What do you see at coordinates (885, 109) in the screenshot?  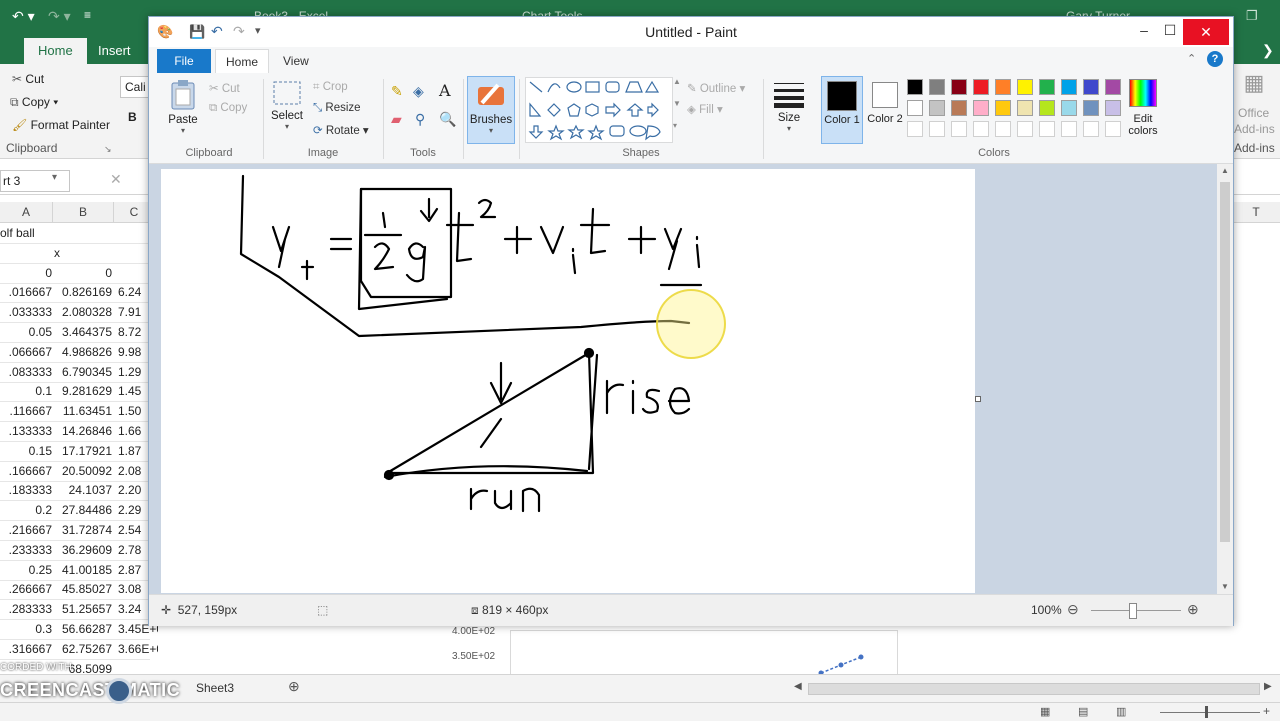 I see `color2-button: Color 2` at bounding box center [885, 109].